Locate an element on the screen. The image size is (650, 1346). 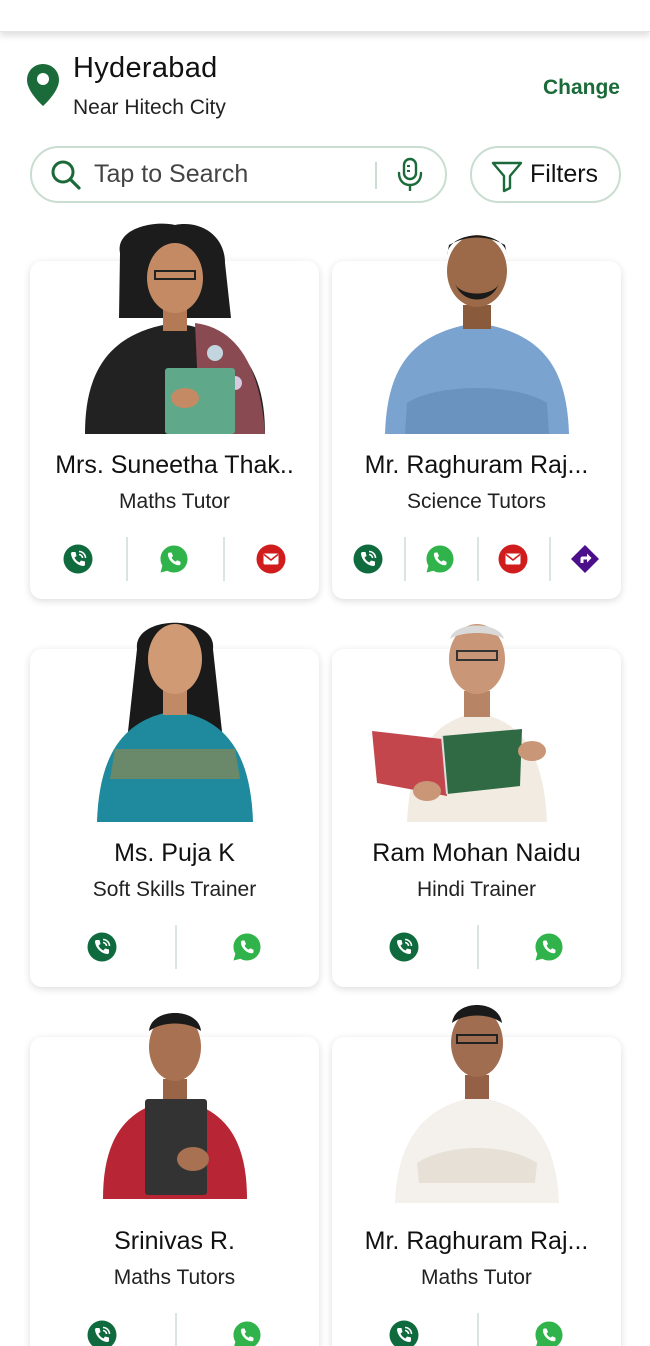
tutor-card: Mrs. Suneetha Thak.. Maths Tutor is located at coordinates (174, 411).